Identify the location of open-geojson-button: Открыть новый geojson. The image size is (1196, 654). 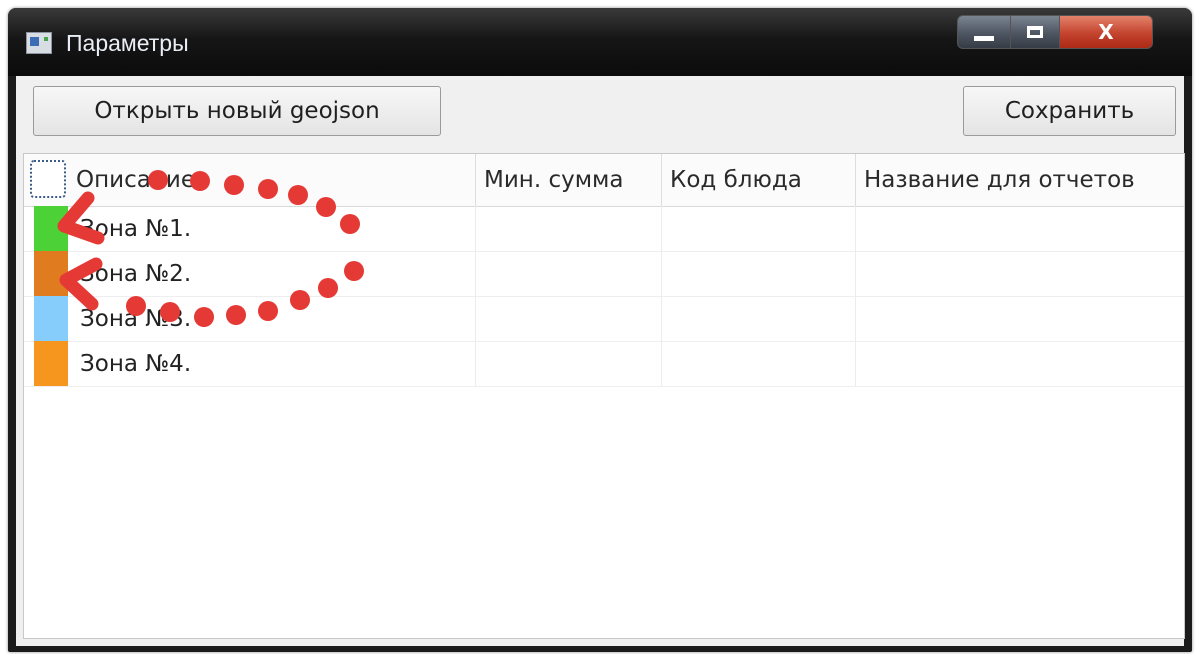
(237, 111).